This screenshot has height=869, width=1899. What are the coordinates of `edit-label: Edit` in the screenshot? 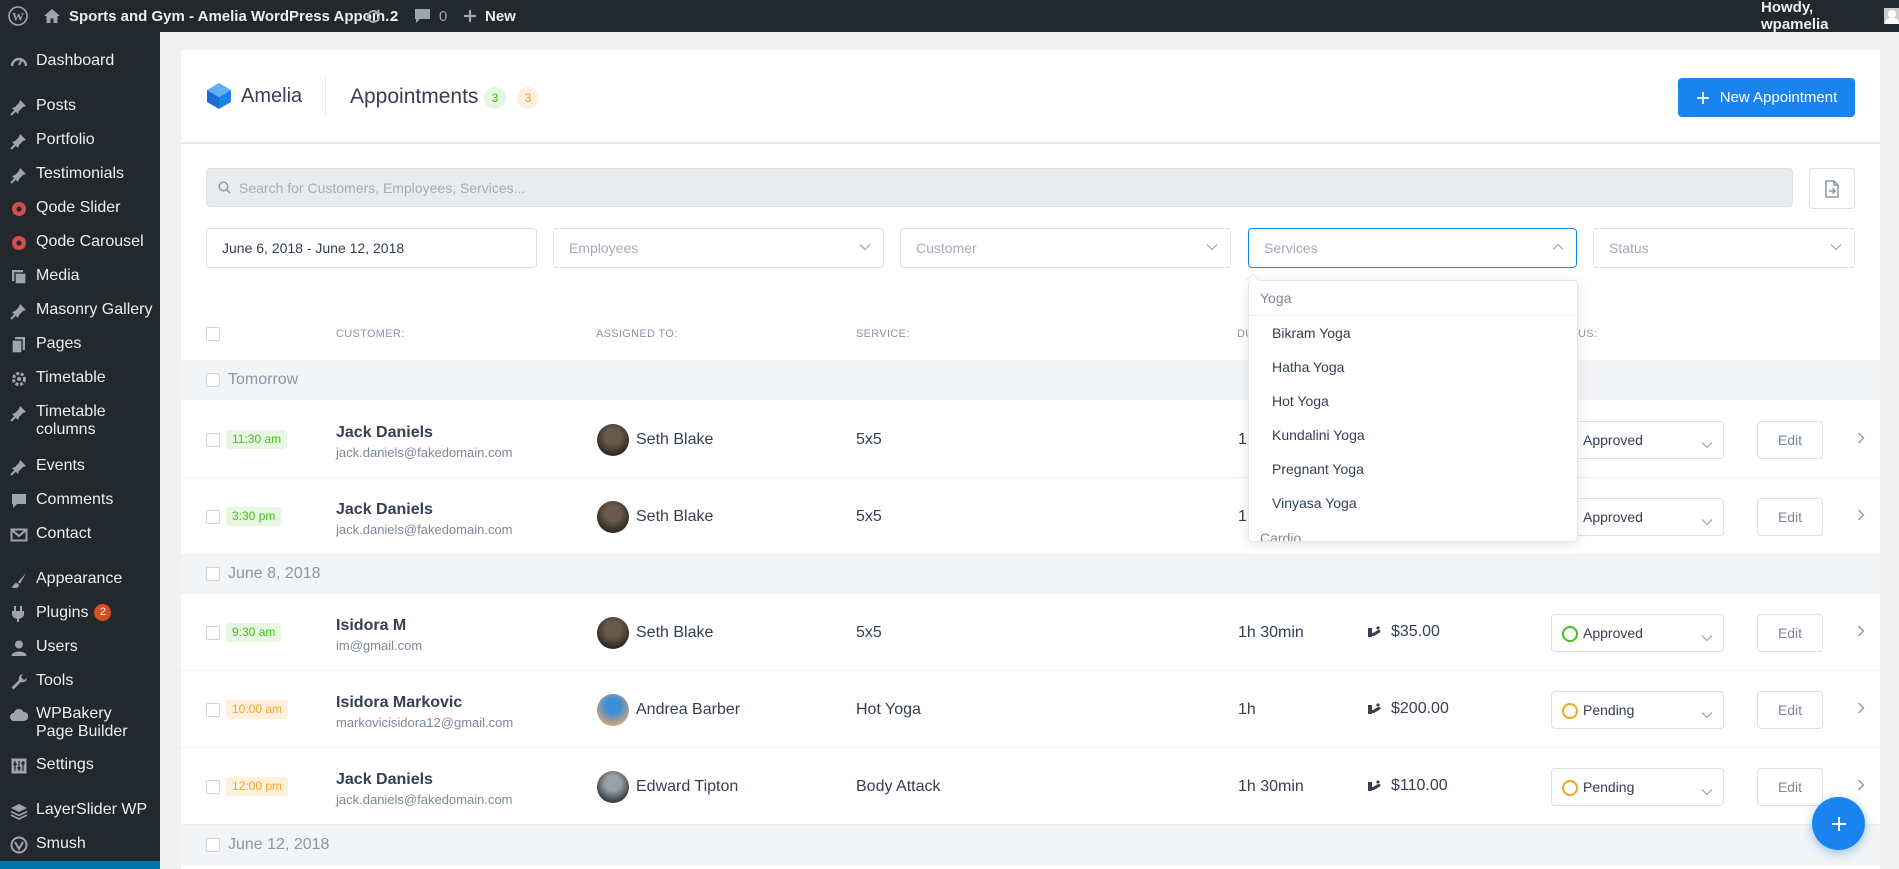 It's located at (1790, 633).